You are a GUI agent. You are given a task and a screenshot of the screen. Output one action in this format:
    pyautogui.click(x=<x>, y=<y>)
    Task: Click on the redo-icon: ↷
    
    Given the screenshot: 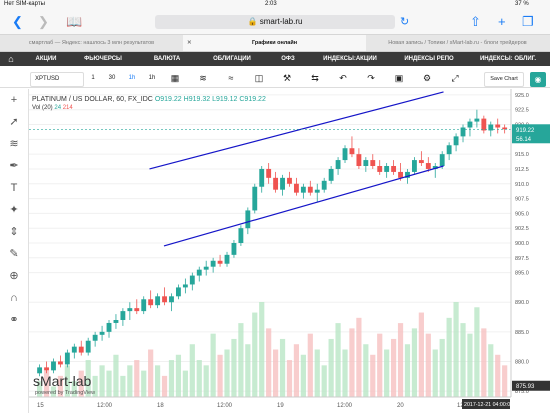 What is the action you would take?
    pyautogui.click(x=371, y=78)
    